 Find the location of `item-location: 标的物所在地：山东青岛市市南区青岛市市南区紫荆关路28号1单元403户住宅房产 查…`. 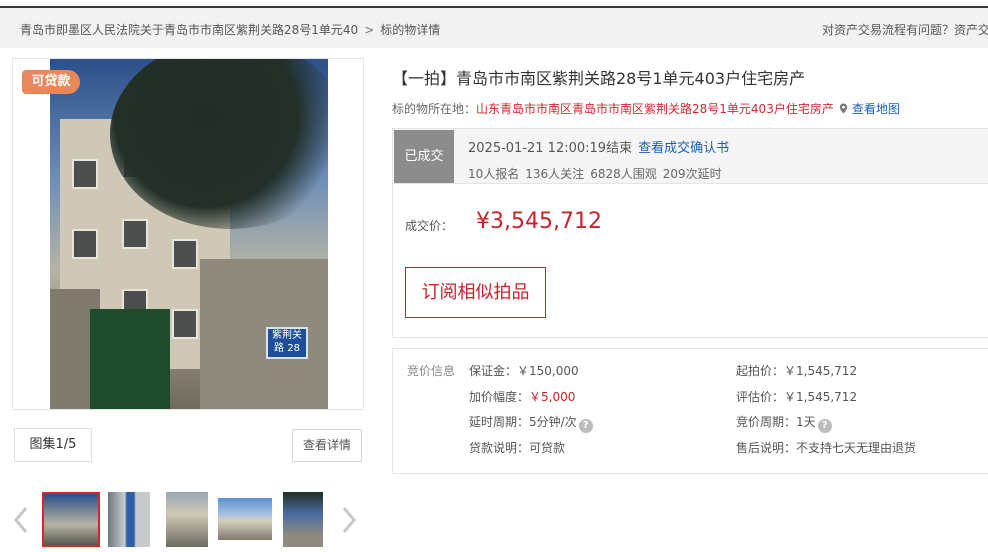

item-location: 标的物所在地：山东青岛市市南区青岛市市南区紫荆关路28号1单元403户住宅房产 查… is located at coordinates (646, 108).